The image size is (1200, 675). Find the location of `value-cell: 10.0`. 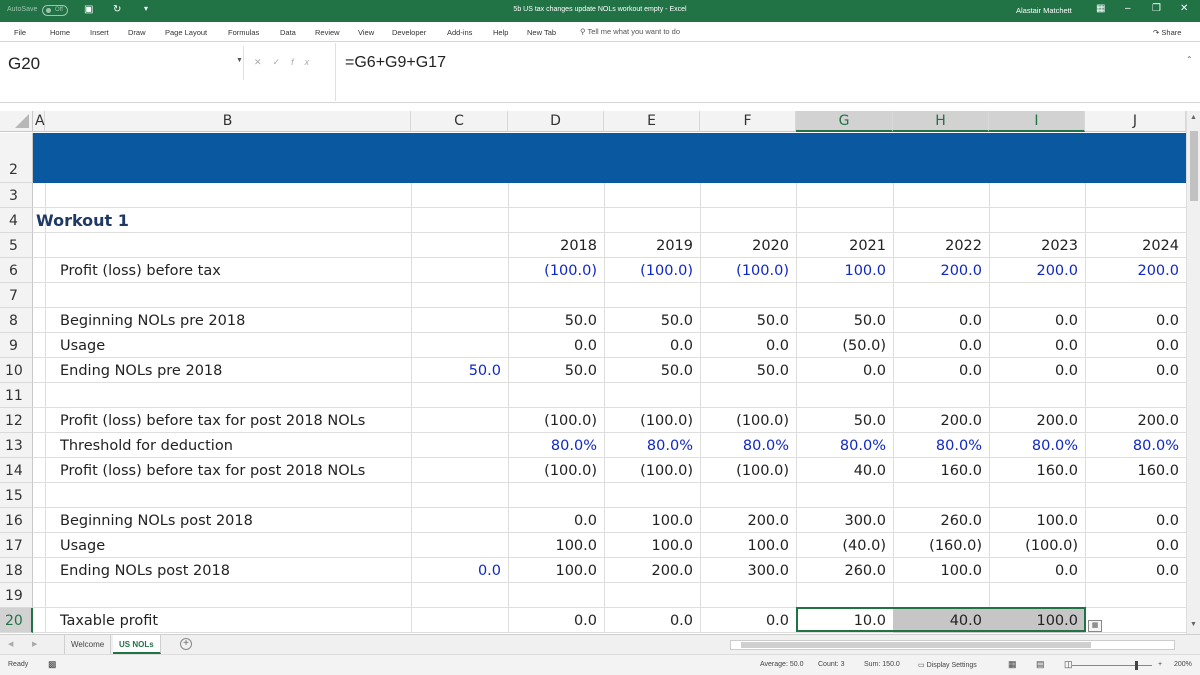

value-cell: 10.0 is located at coordinates (844, 620).